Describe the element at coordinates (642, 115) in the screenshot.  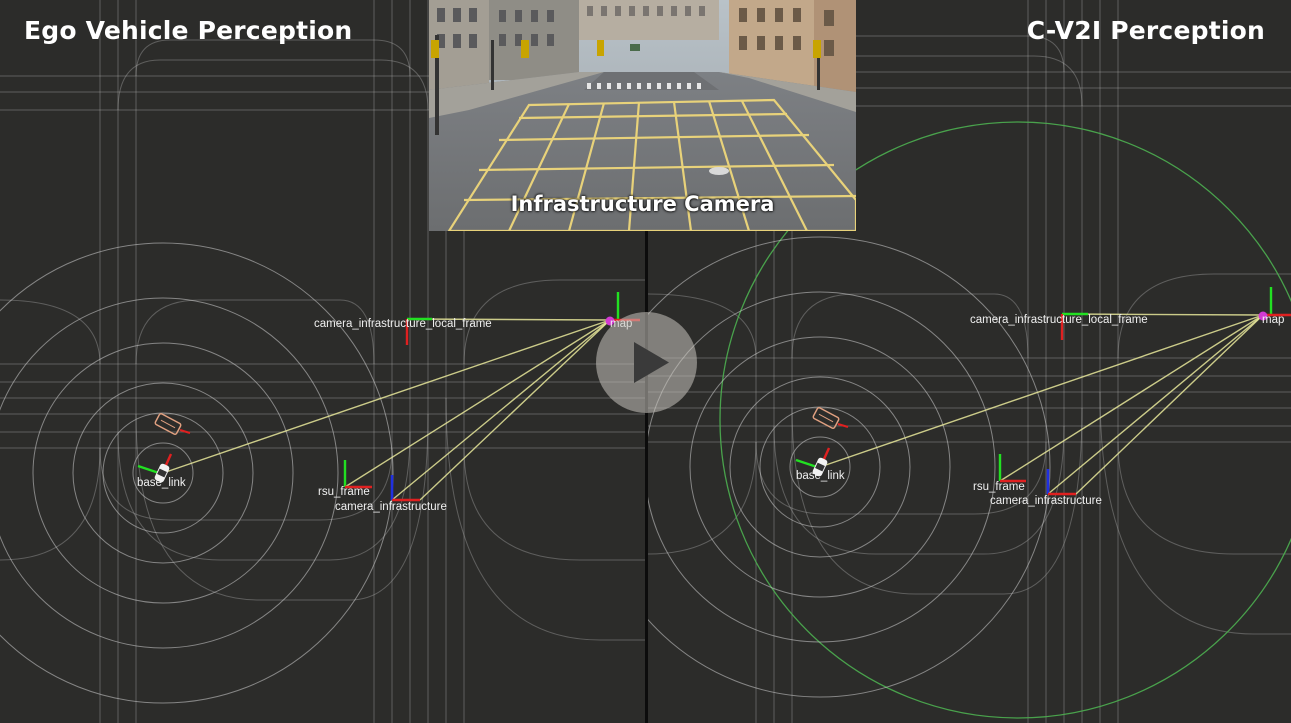
I see `infrastructure-camera-feed: Infrastructure Camera` at that location.